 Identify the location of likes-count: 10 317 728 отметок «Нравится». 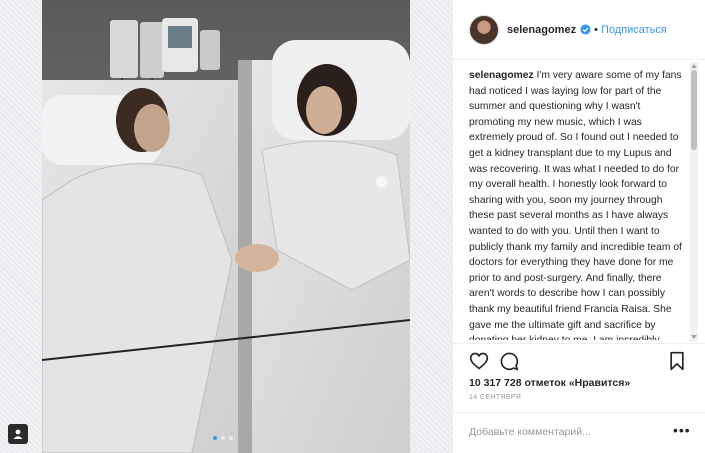
(549, 383).